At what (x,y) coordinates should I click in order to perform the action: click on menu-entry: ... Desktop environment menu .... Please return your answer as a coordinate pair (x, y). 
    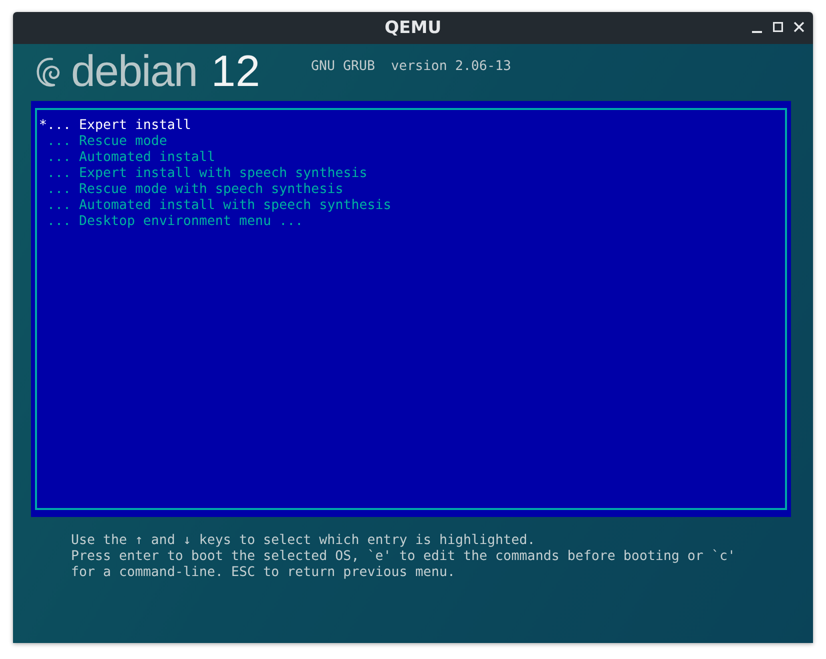
    Looking at the image, I should click on (412, 222).